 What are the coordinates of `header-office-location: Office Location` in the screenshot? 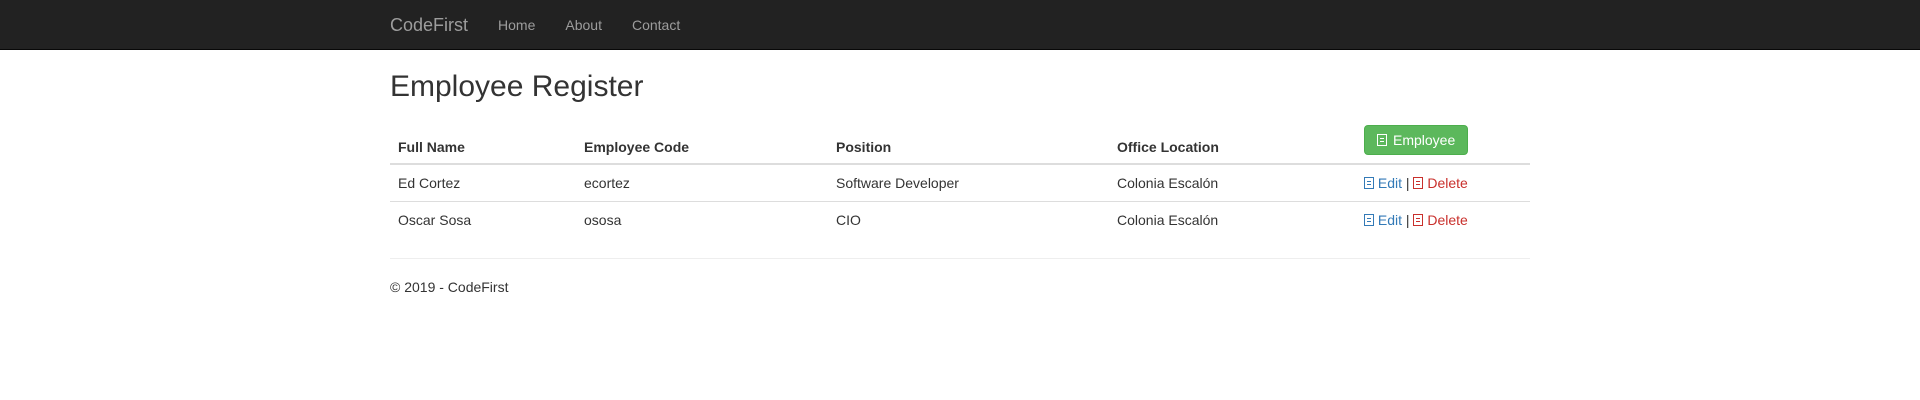 It's located at (1232, 141).